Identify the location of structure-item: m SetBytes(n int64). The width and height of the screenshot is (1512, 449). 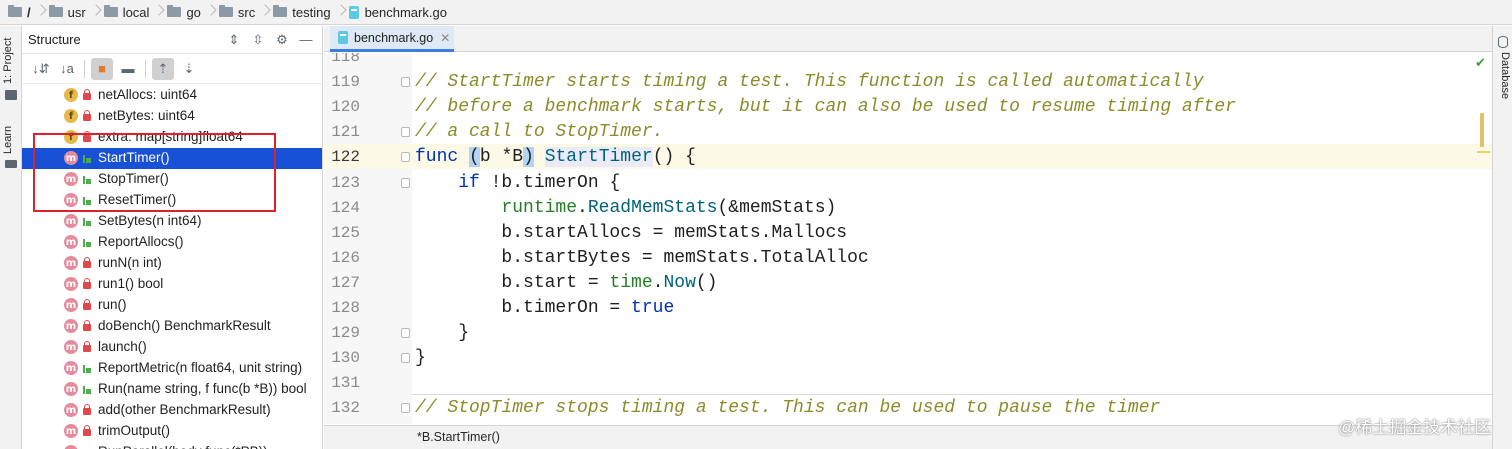
(172, 221).